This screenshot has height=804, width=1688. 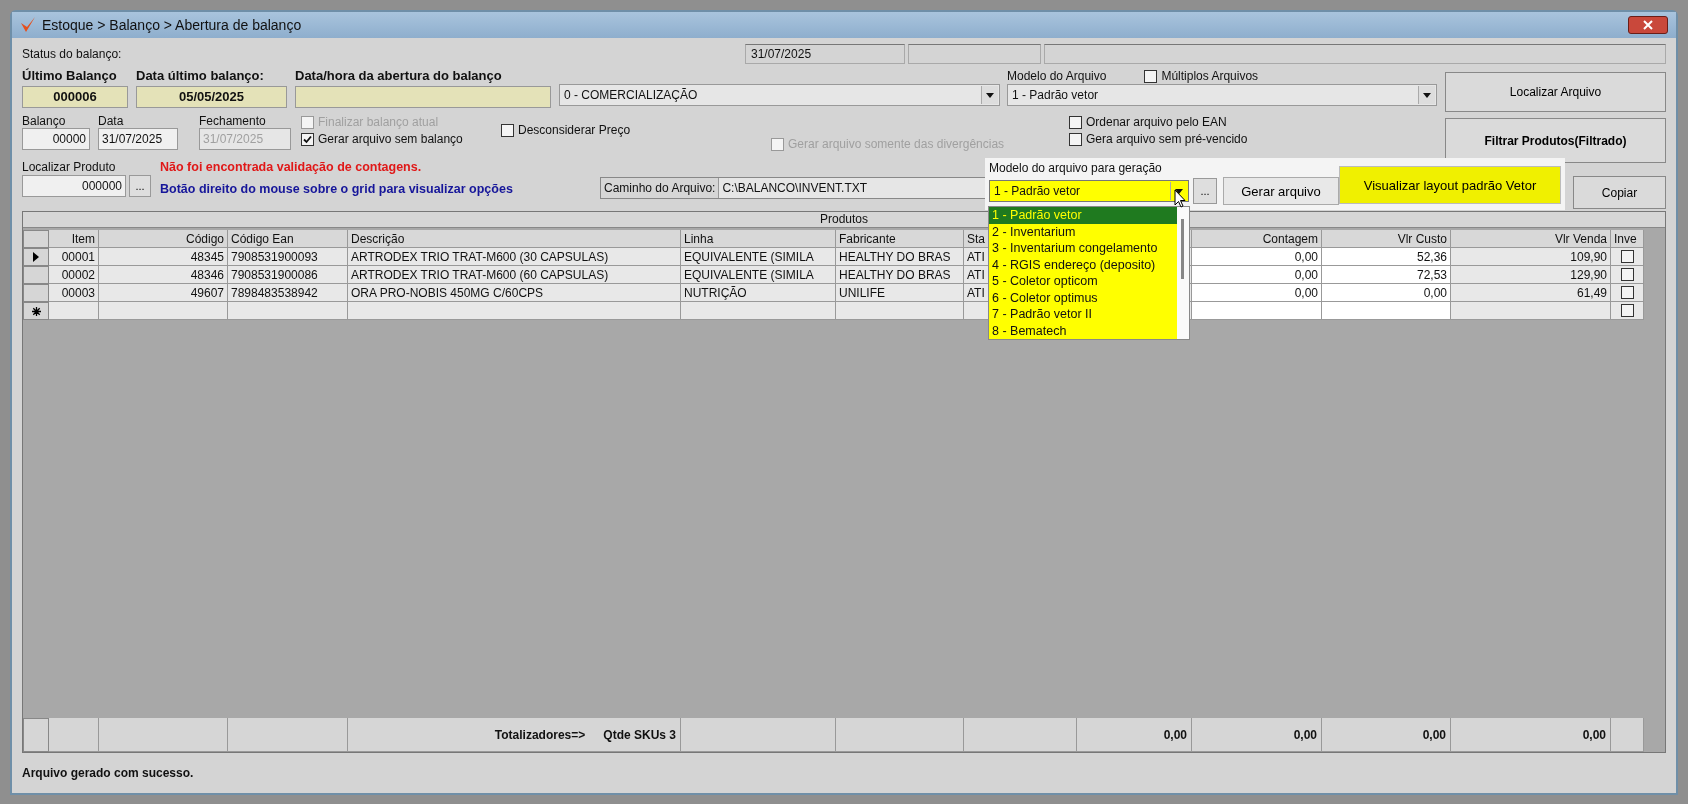 What do you see at coordinates (36, 239) in the screenshot?
I see `corner-cell` at bounding box center [36, 239].